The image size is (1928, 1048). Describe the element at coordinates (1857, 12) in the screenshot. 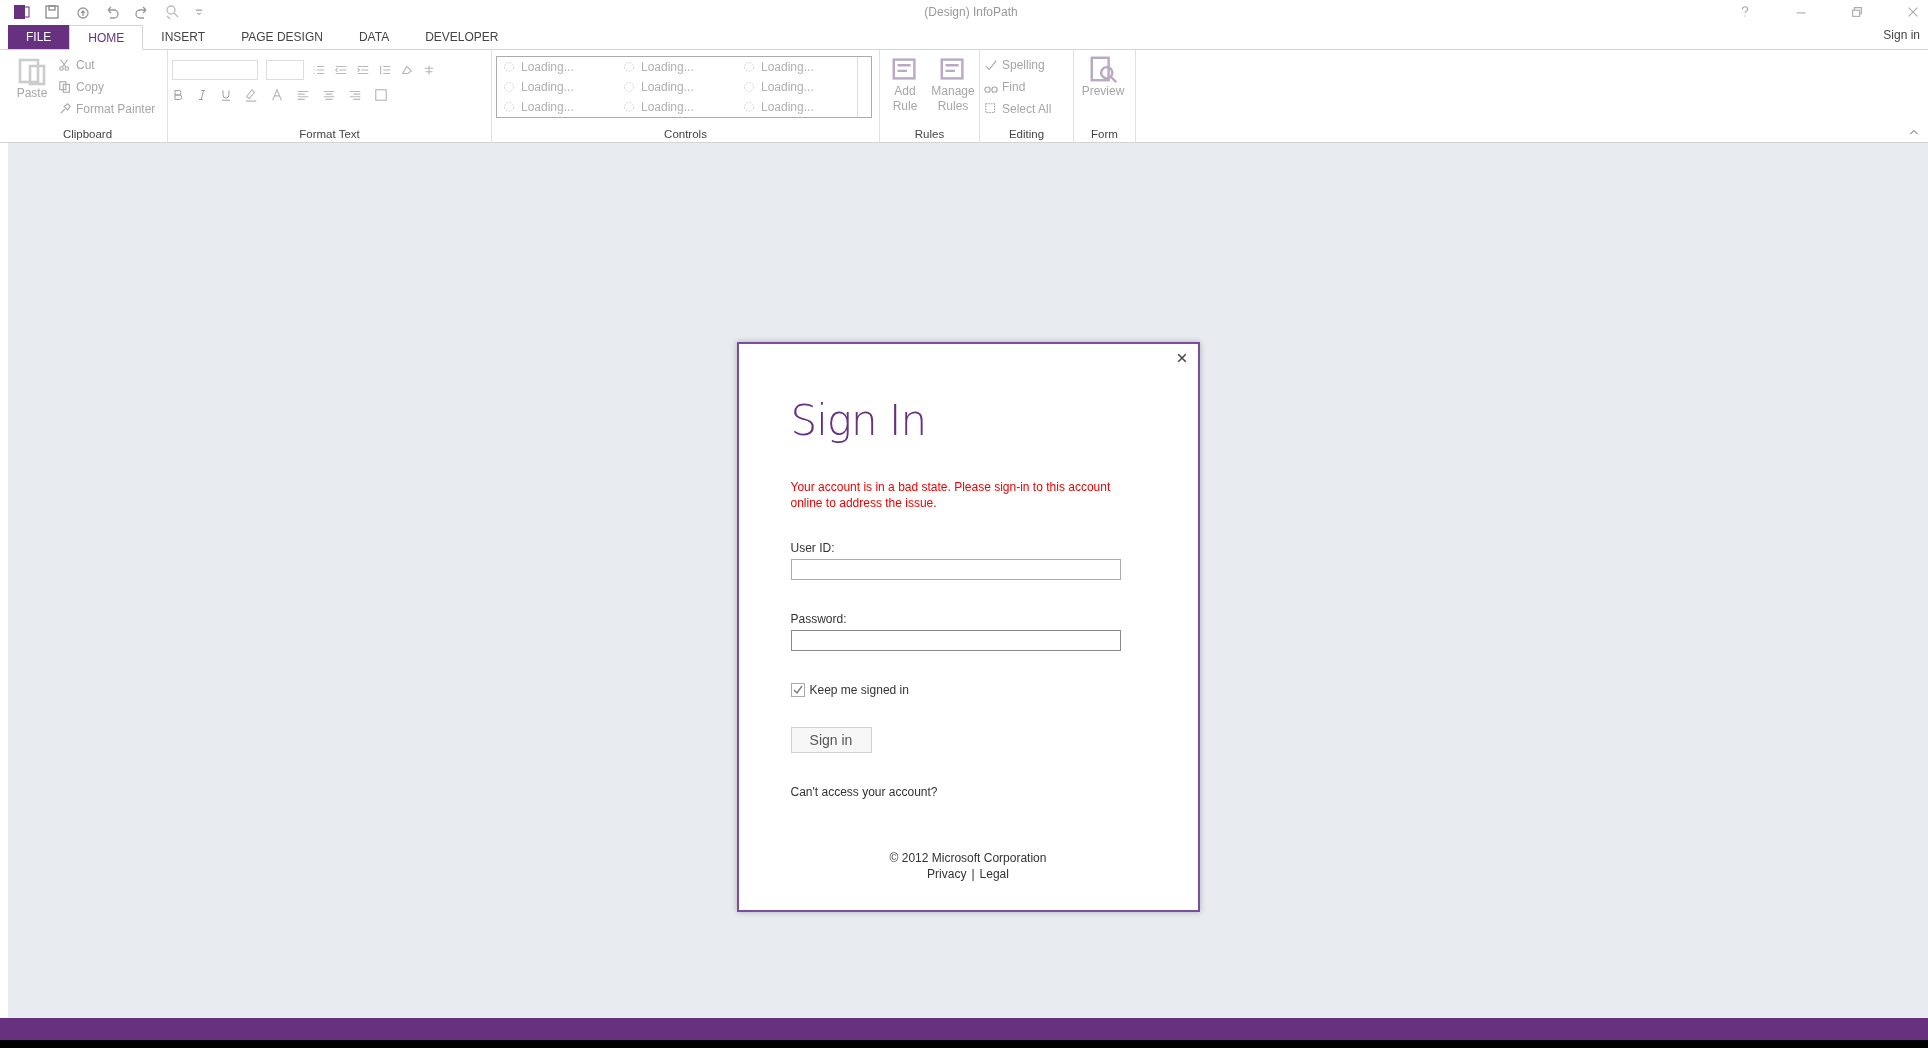

I see `restore-icon` at that location.